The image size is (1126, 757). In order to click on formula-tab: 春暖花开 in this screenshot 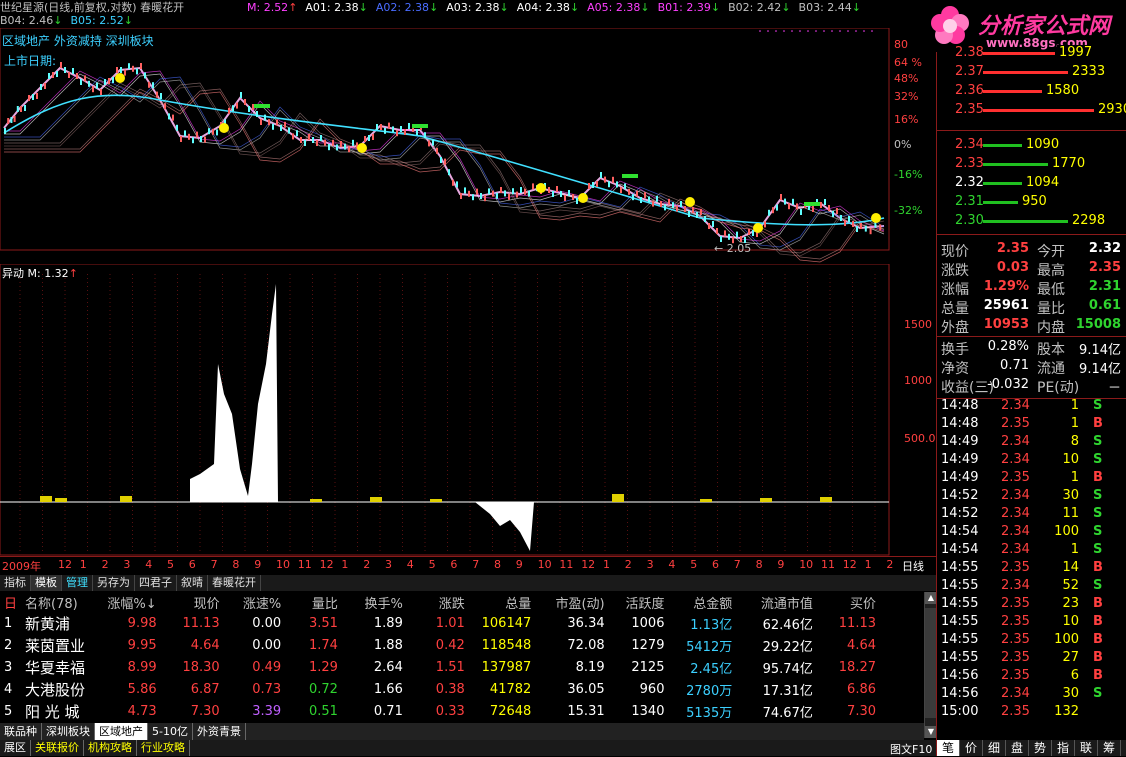, I will do `click(234, 583)`.